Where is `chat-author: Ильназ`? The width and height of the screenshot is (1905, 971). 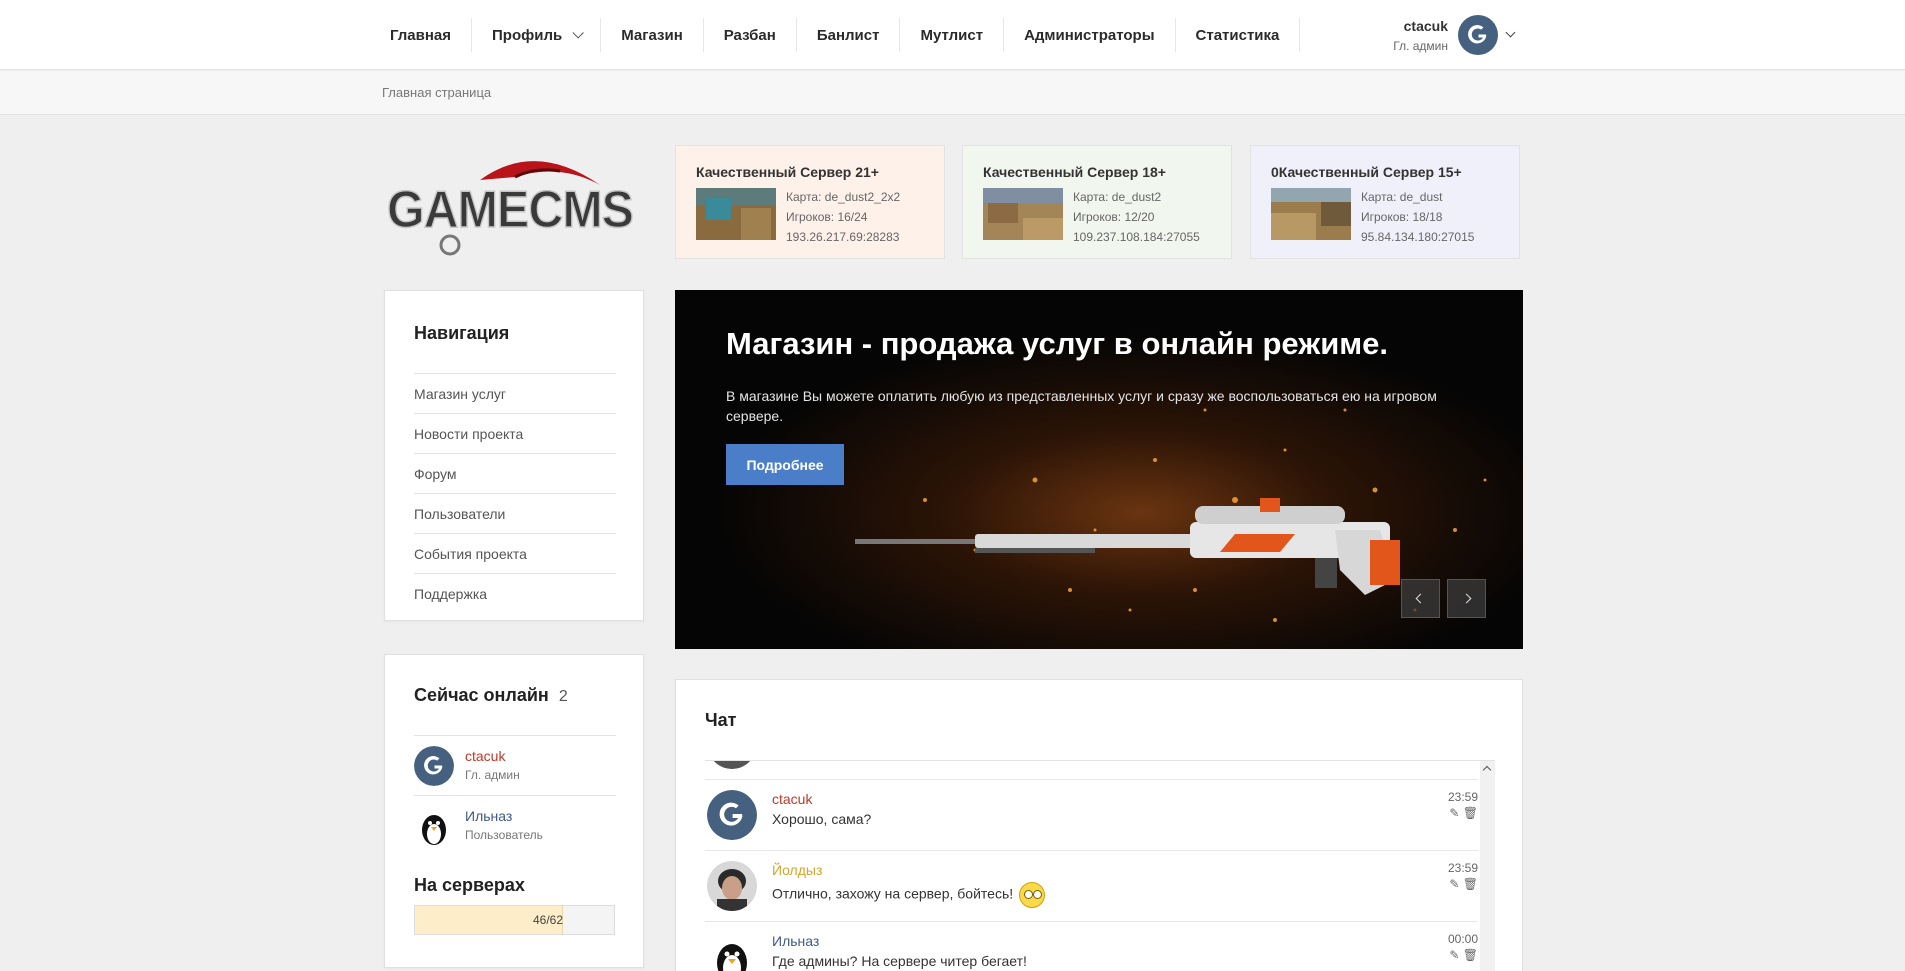
chat-author: Ильназ is located at coordinates (795, 941).